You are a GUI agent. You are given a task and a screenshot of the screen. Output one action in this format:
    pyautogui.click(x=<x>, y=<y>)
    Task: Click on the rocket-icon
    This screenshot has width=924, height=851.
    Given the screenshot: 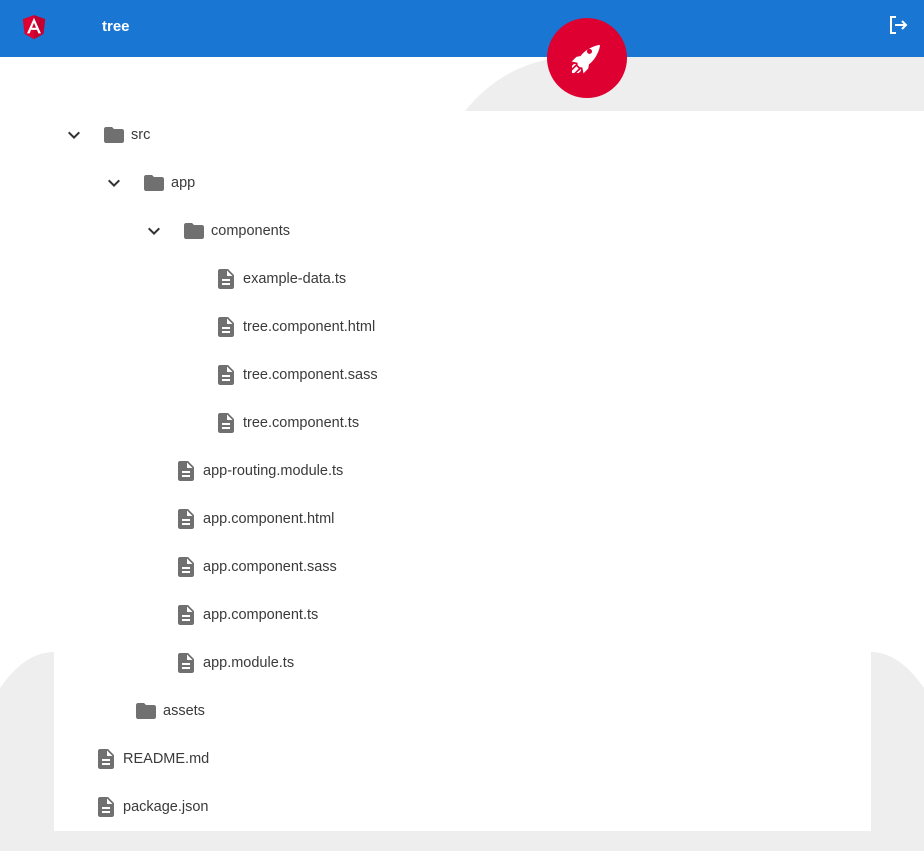 What is the action you would take?
    pyautogui.click(x=585, y=59)
    